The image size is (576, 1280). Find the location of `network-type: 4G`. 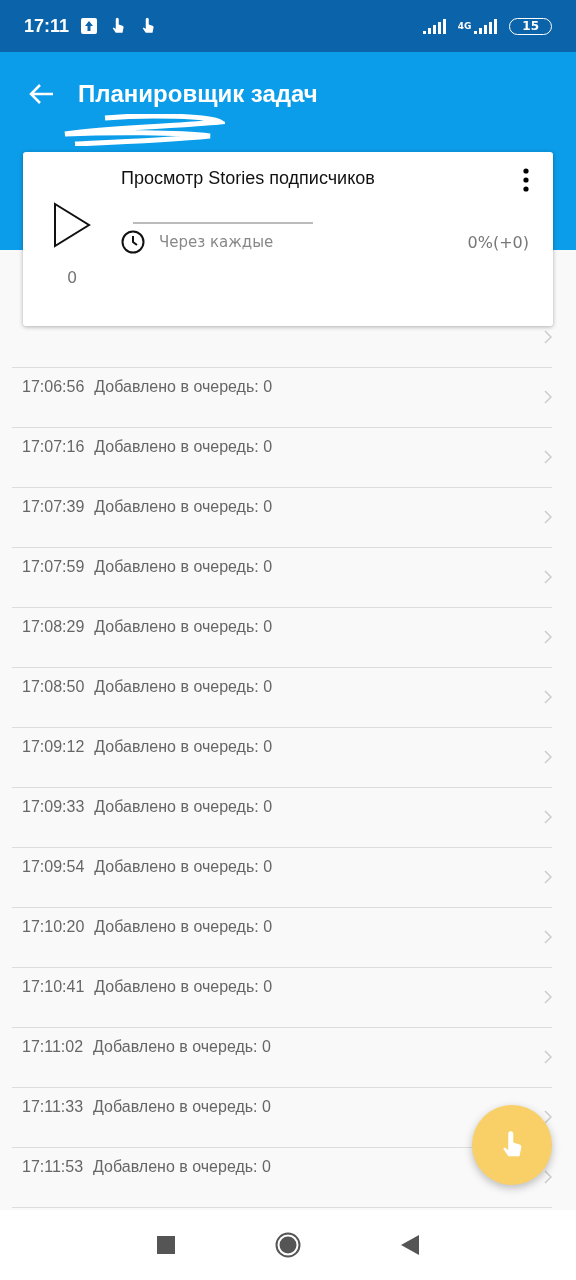

network-type: 4G is located at coordinates (464, 26).